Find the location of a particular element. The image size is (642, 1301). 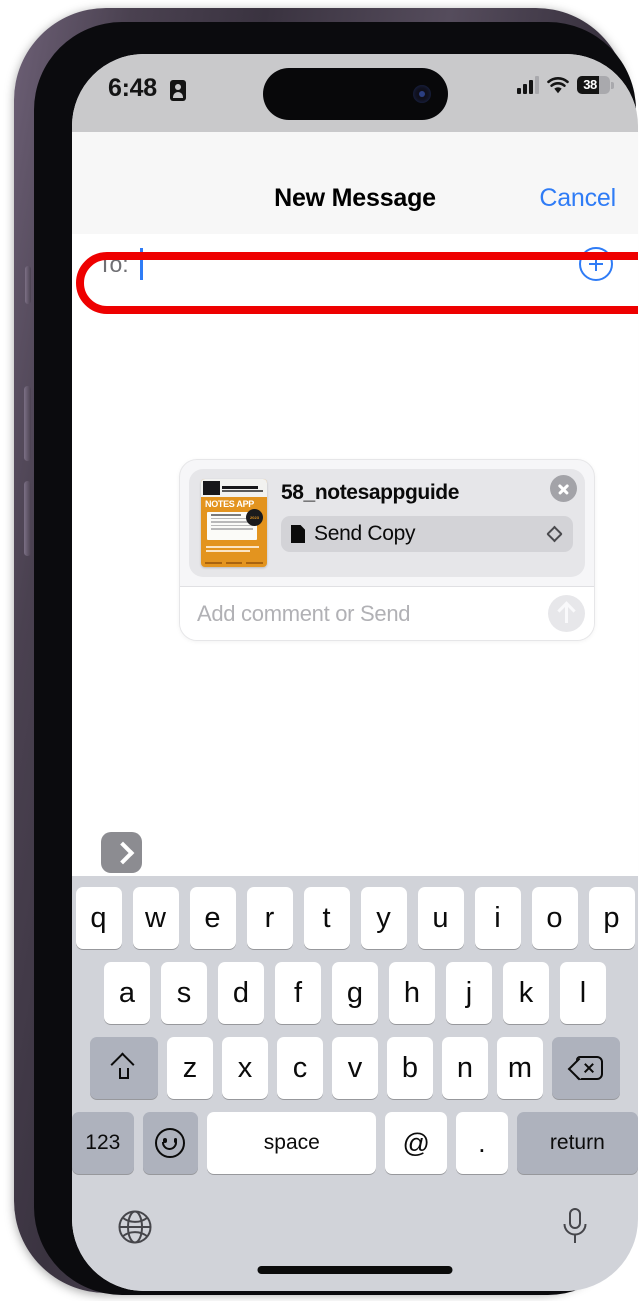

key-y: y is located at coordinates (383, 918).